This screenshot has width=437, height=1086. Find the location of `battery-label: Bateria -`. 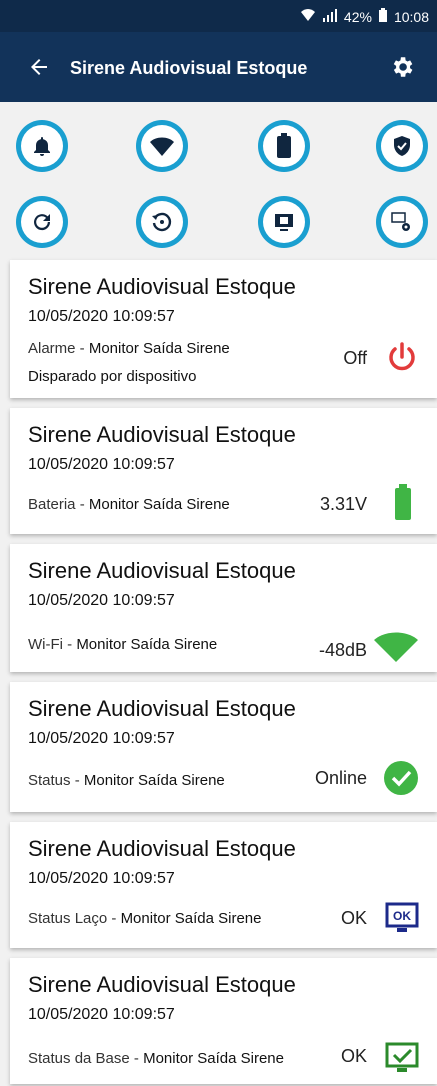

battery-label: Bateria - is located at coordinates (58, 504).